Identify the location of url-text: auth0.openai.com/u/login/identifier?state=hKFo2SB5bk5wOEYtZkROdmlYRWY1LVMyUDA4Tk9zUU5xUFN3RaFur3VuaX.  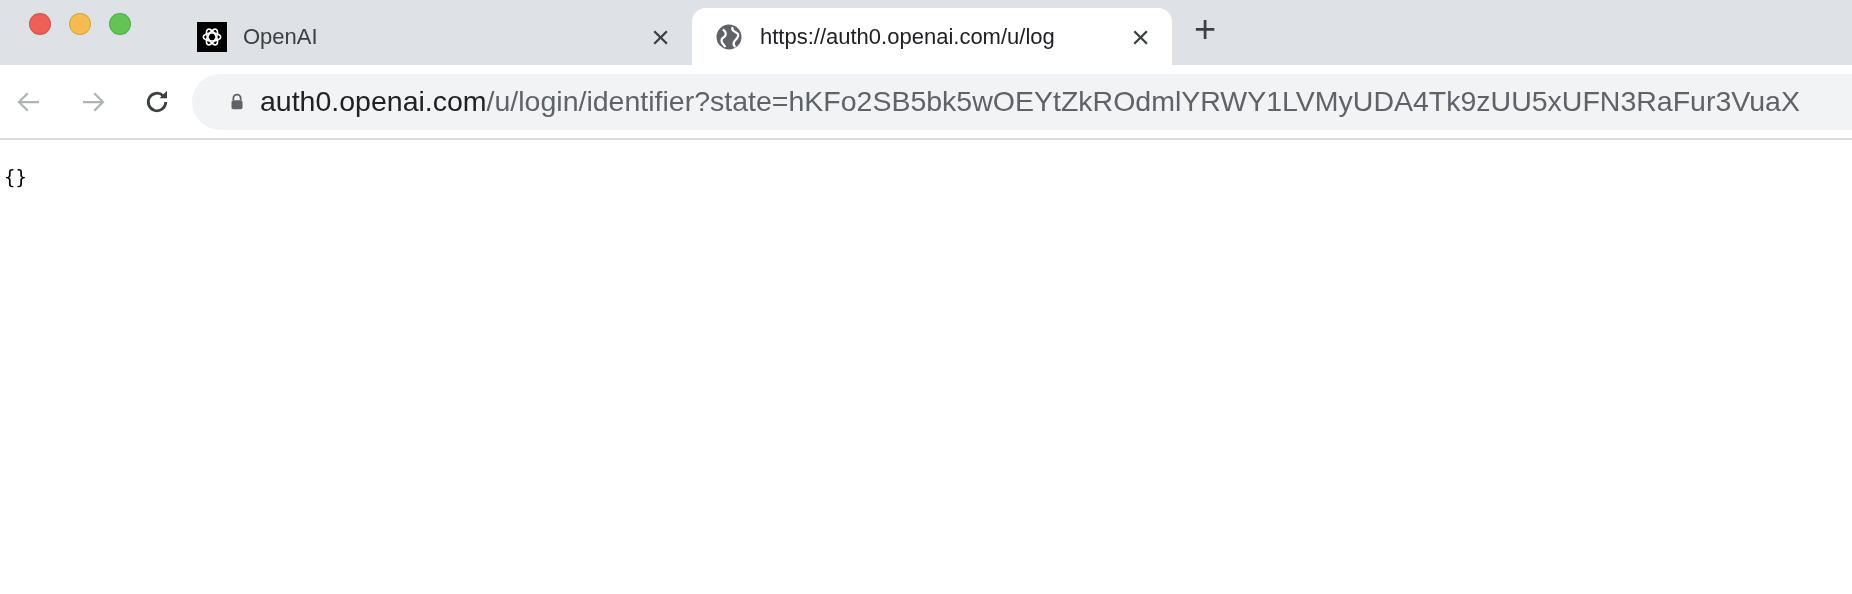
(1030, 101).